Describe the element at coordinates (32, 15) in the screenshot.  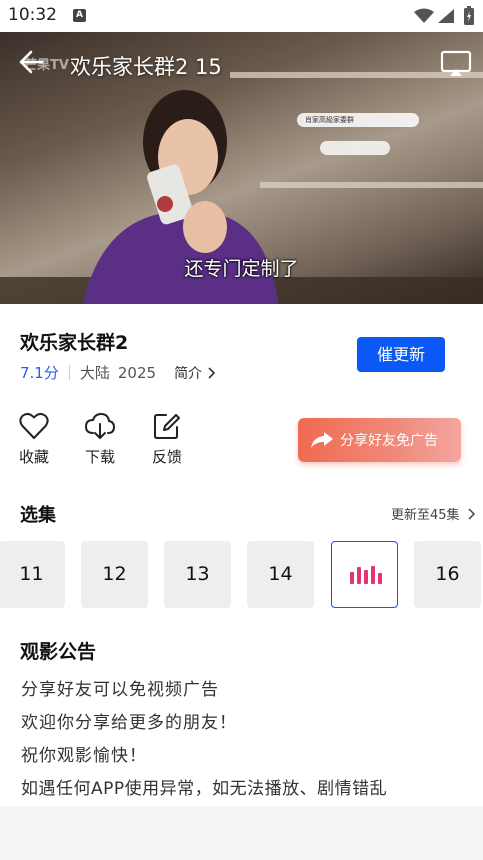
I see `status-time: 10:32` at that location.